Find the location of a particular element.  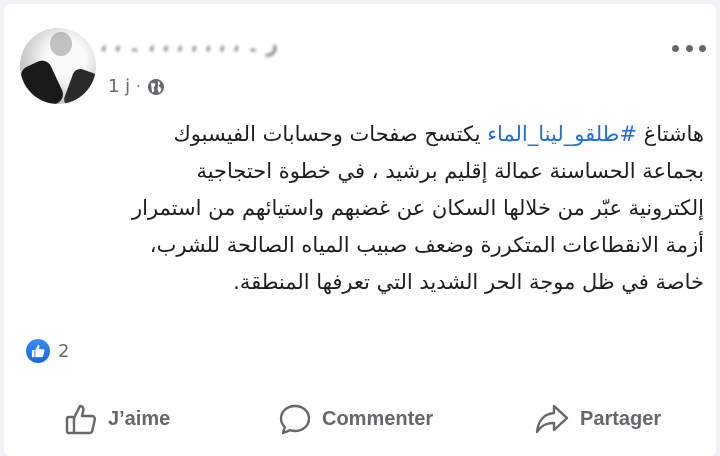

text-prefix: هاشتاغ is located at coordinates (670, 134).